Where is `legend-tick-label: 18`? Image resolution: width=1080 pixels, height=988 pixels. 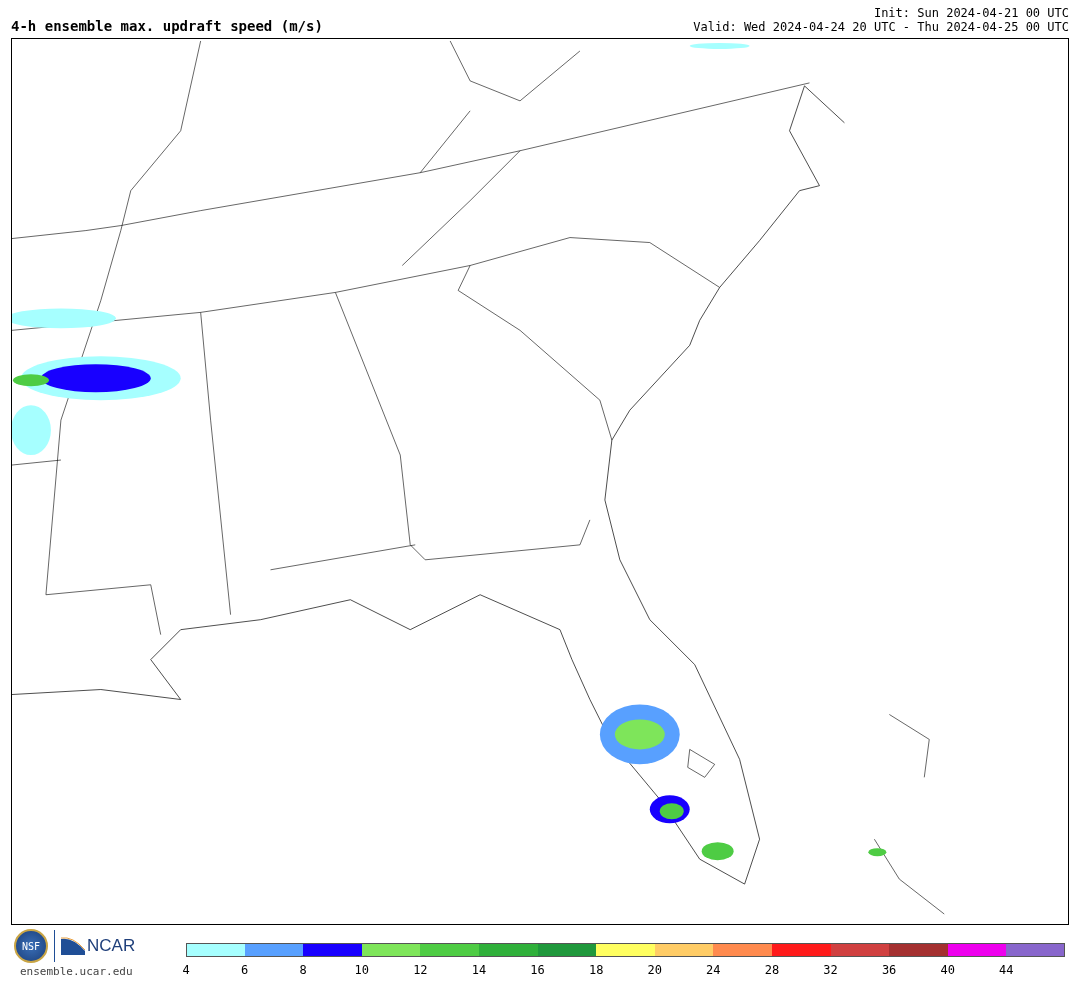 legend-tick-label: 18 is located at coordinates (596, 970).